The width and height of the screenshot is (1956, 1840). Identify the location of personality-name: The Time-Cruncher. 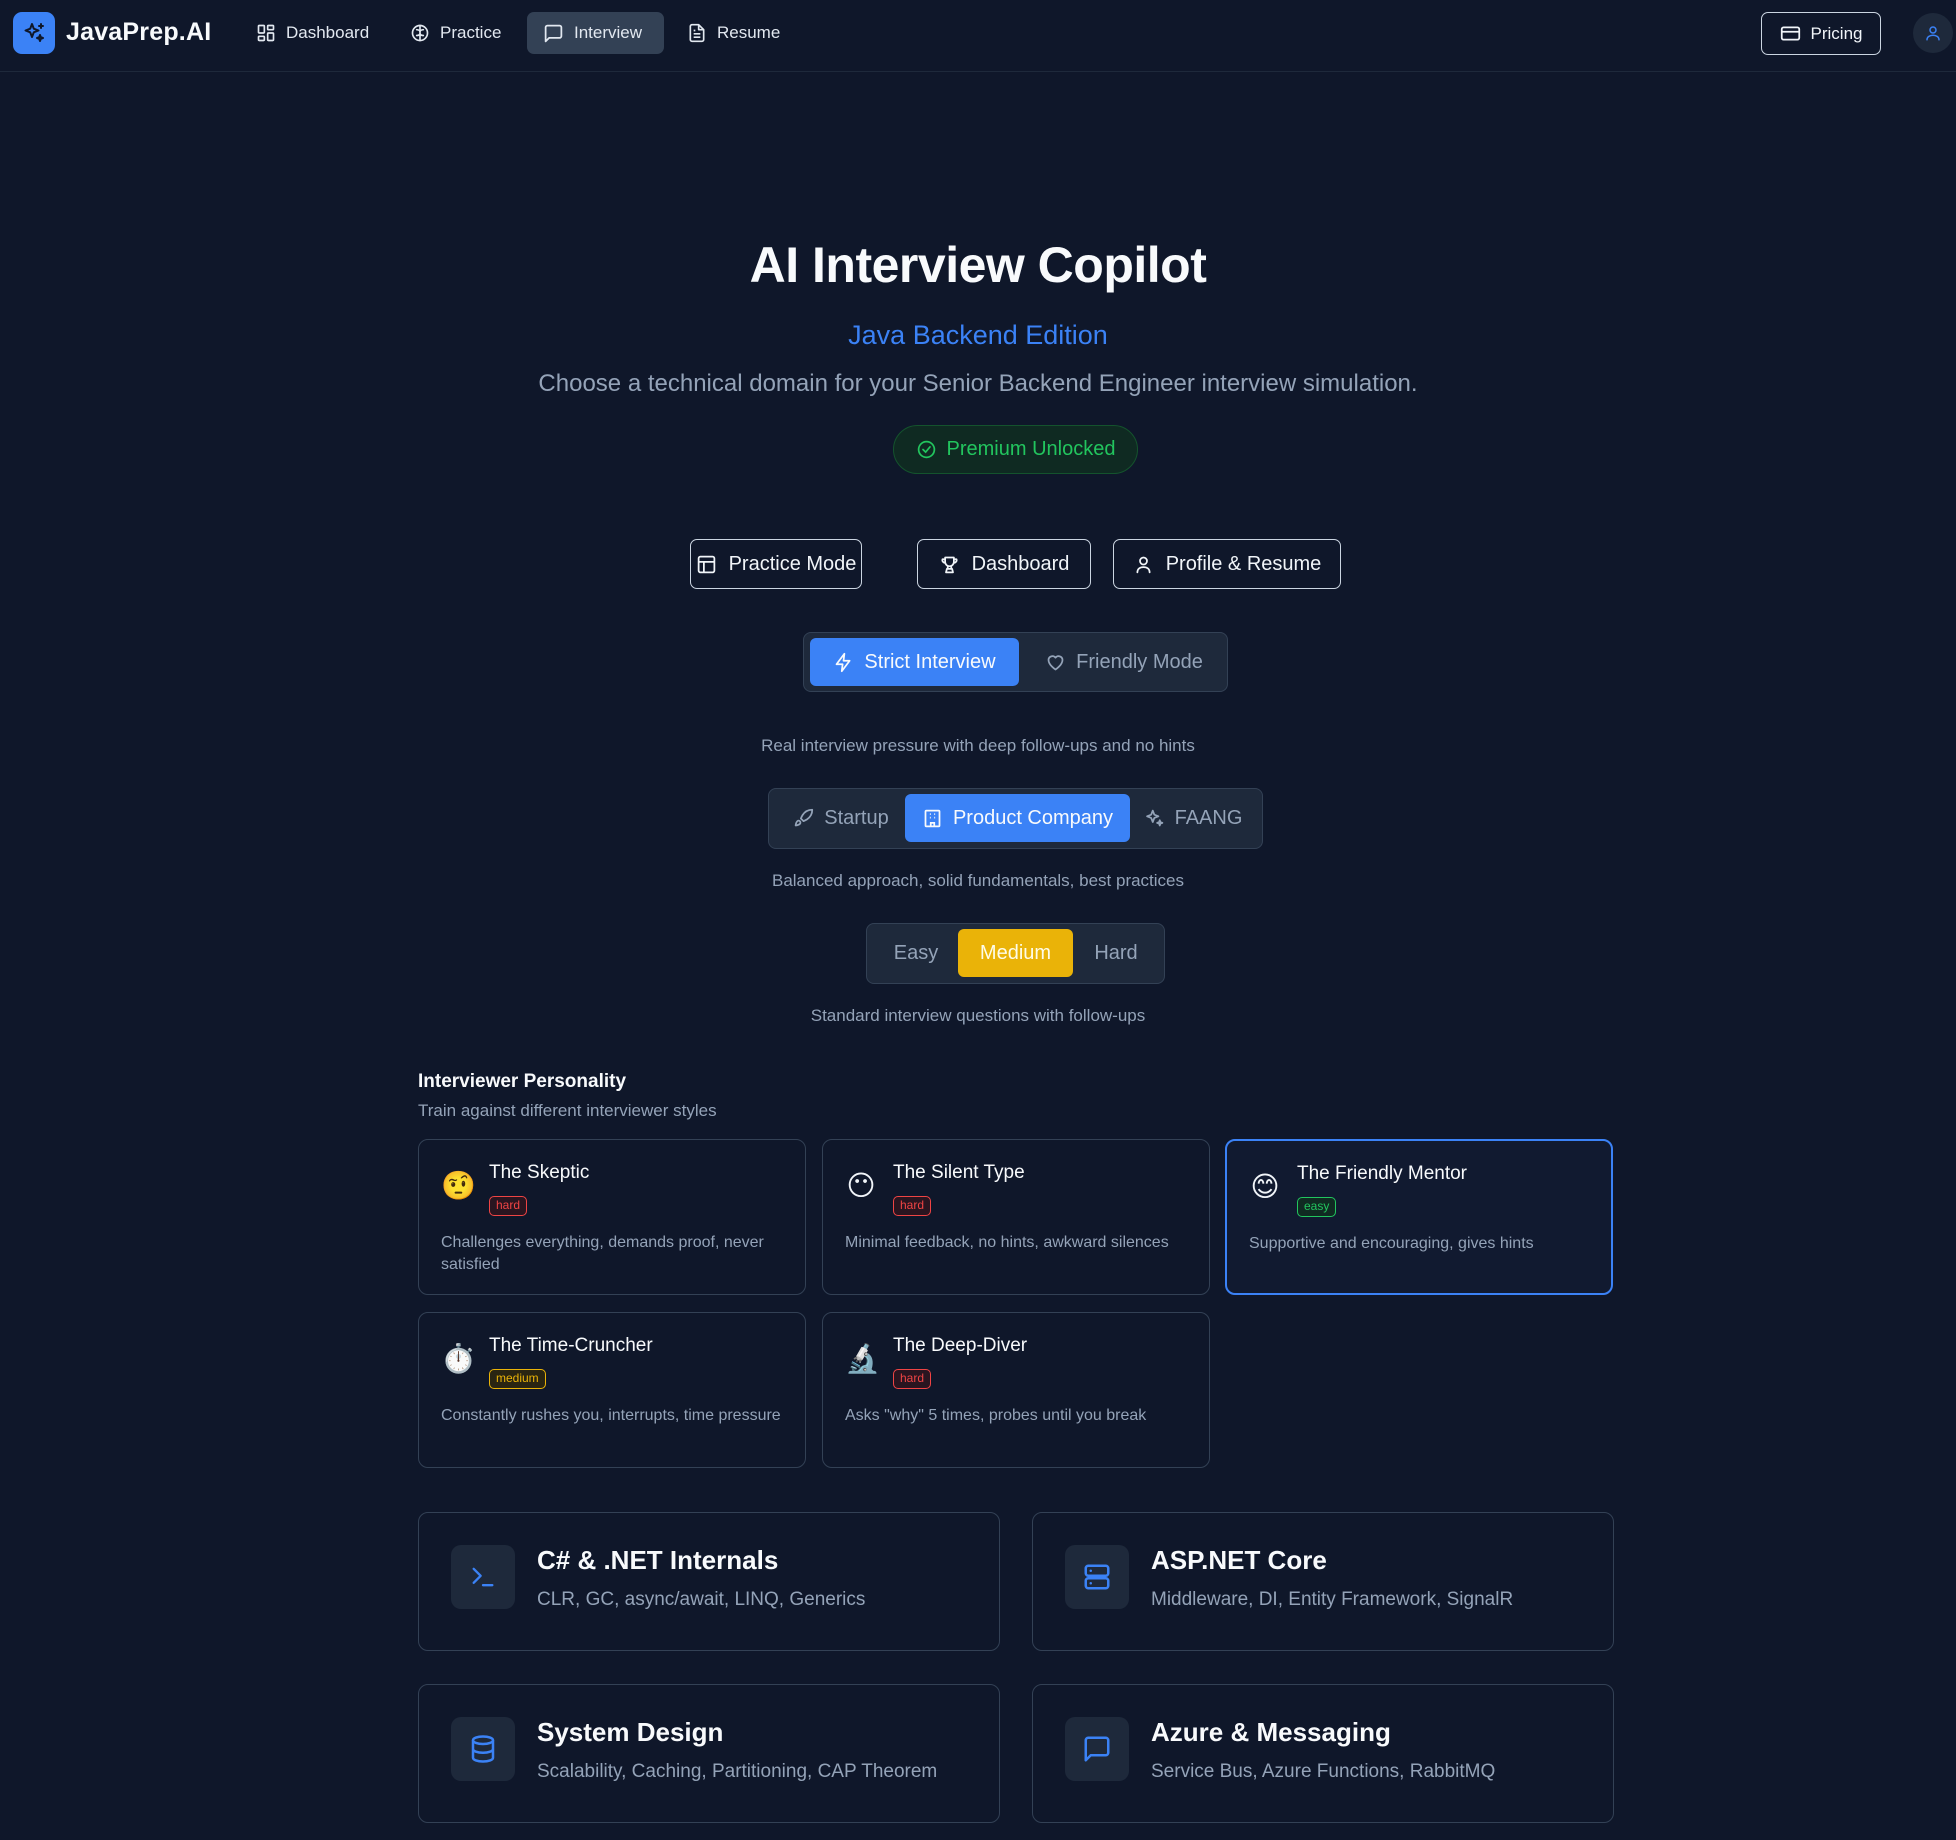
(571, 1345).